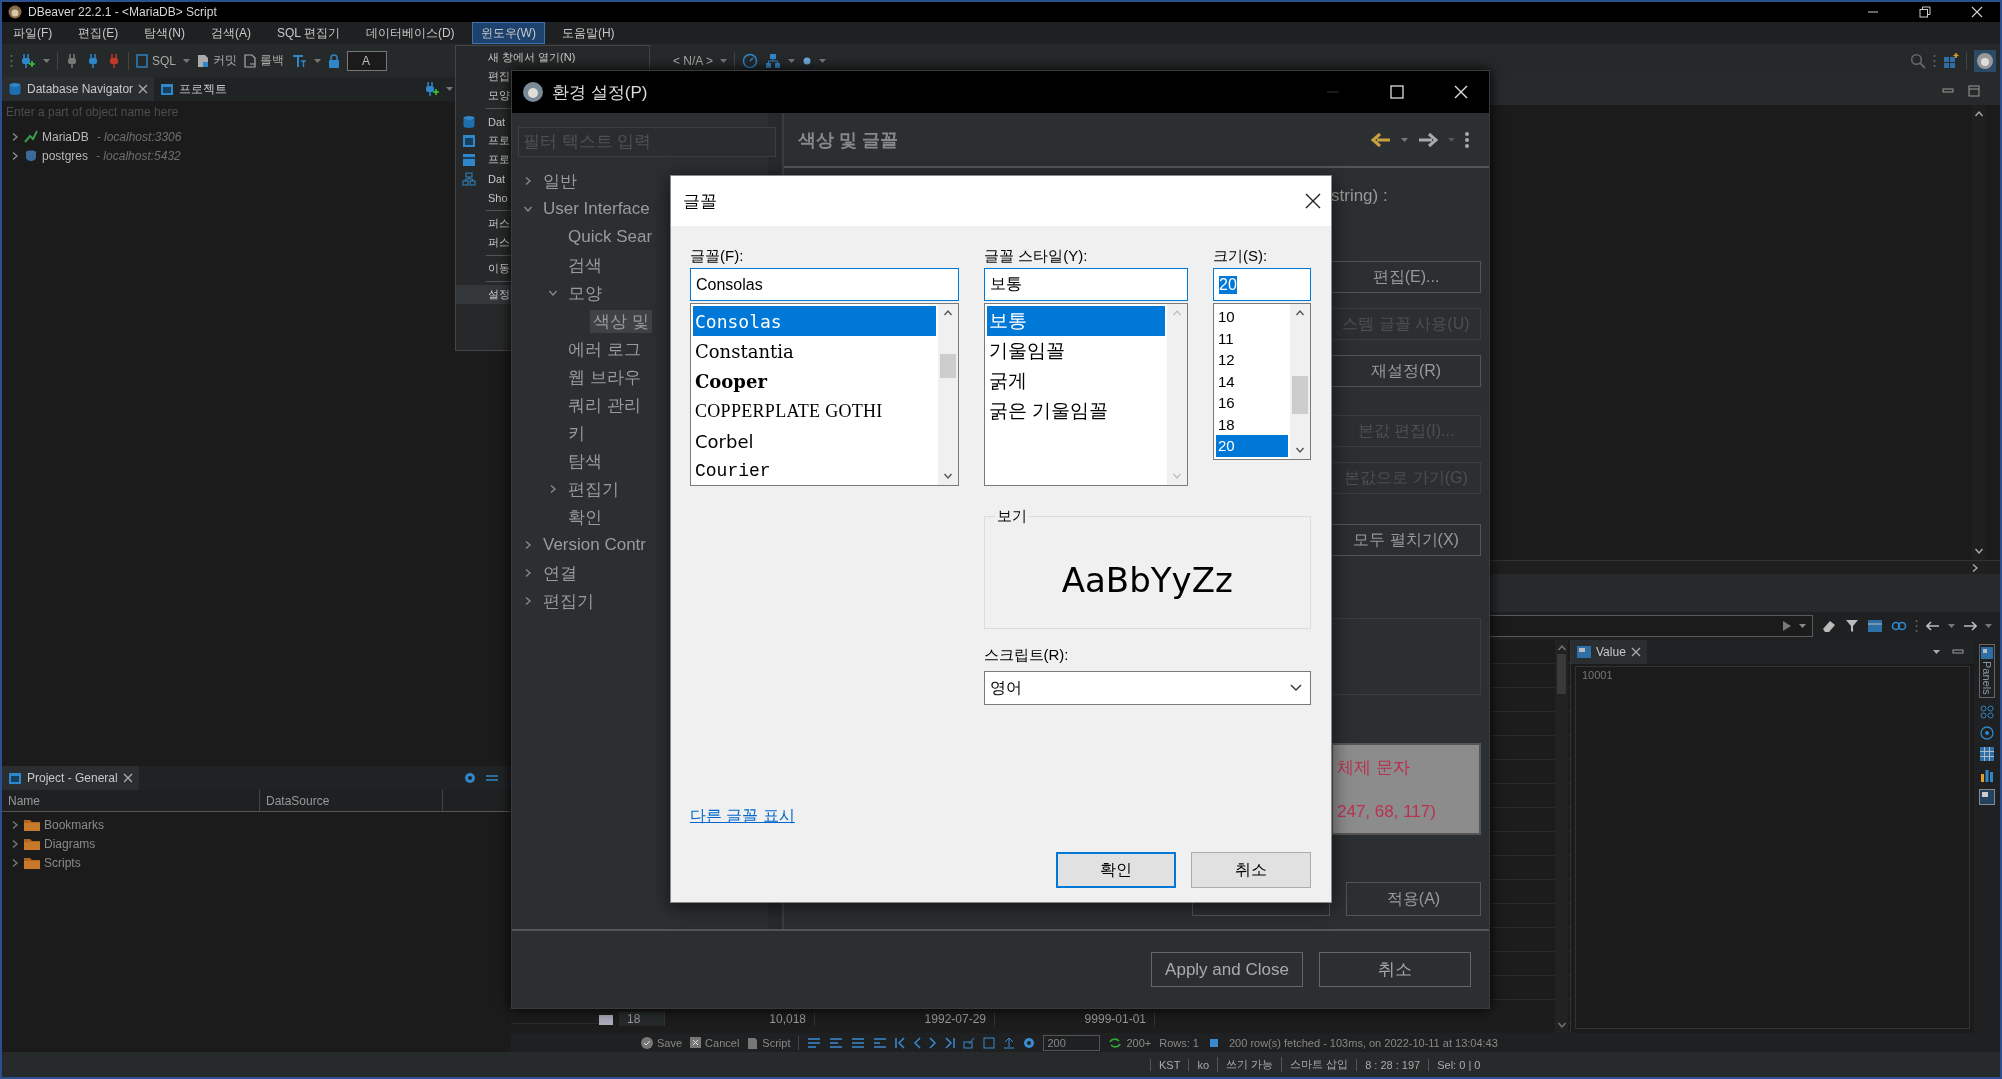 This screenshot has width=2002, height=1079. Describe the element at coordinates (65, 155) in the screenshot. I see `connection-name: postgres` at that location.